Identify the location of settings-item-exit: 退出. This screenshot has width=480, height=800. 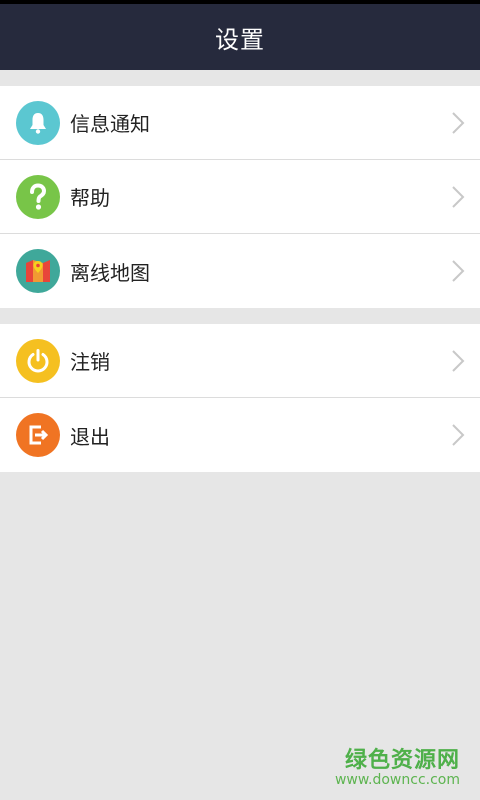
(240, 435).